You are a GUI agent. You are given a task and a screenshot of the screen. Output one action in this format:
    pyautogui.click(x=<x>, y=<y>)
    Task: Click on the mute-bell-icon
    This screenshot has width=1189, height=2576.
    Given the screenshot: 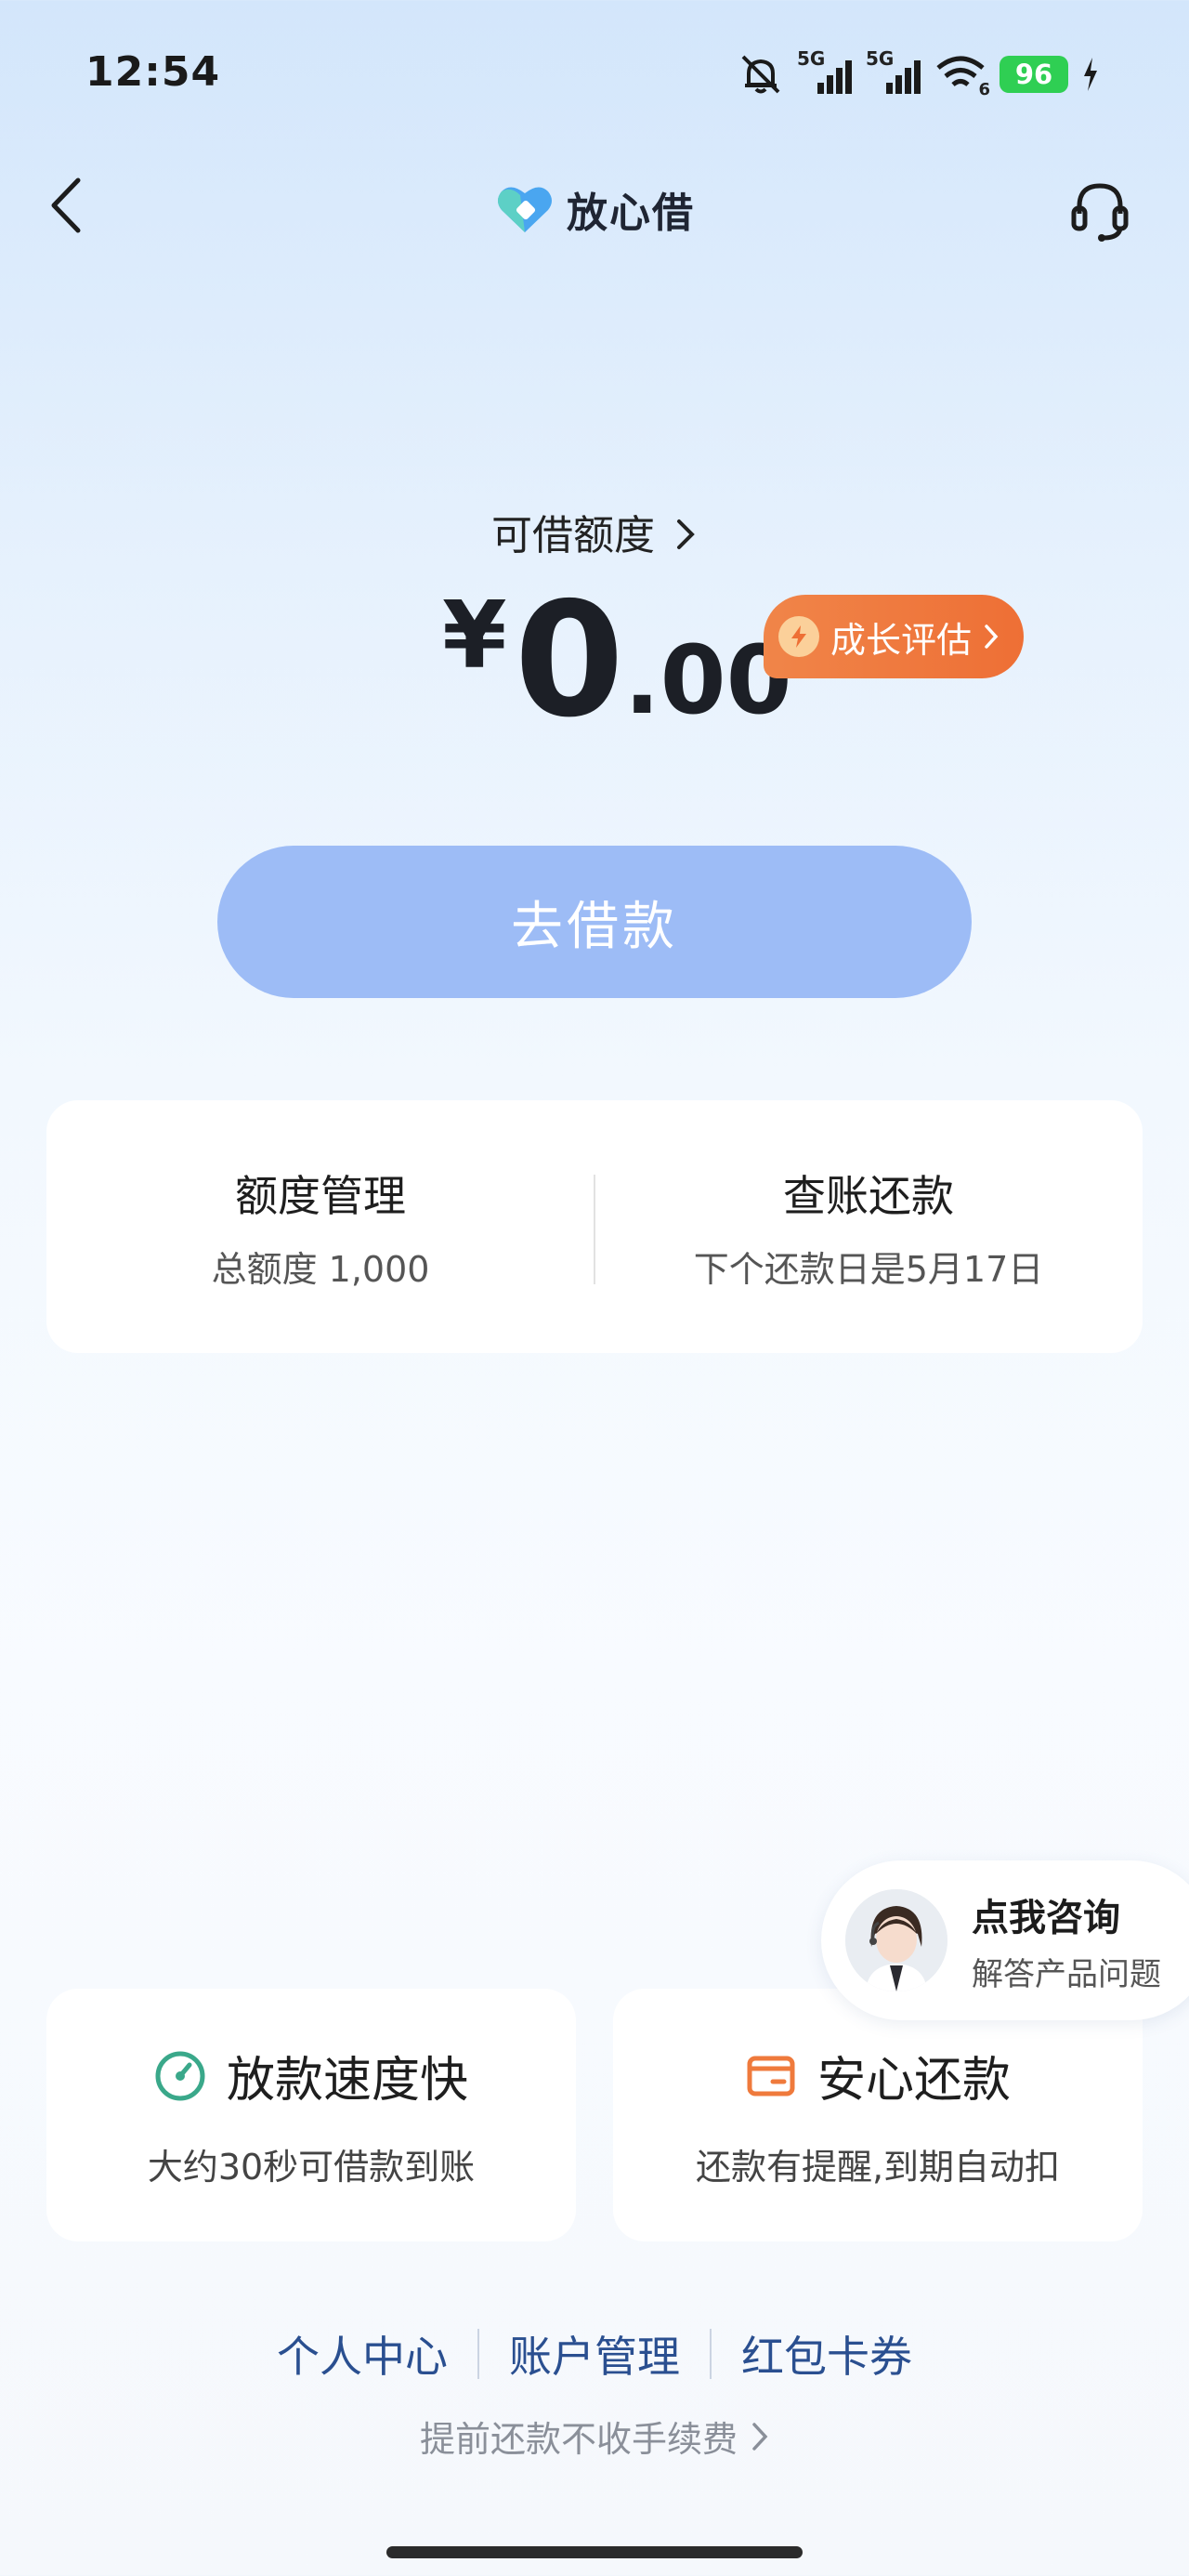 What is the action you would take?
    pyautogui.click(x=760, y=74)
    